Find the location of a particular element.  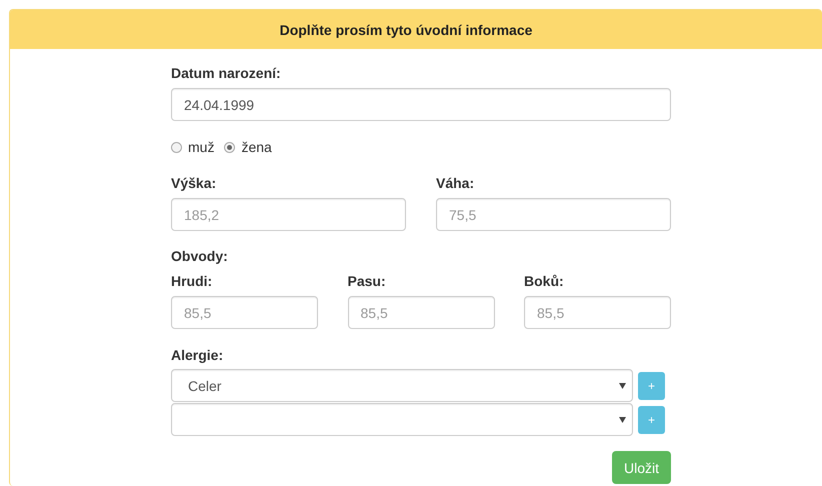

field-label: Výška: is located at coordinates (194, 183).